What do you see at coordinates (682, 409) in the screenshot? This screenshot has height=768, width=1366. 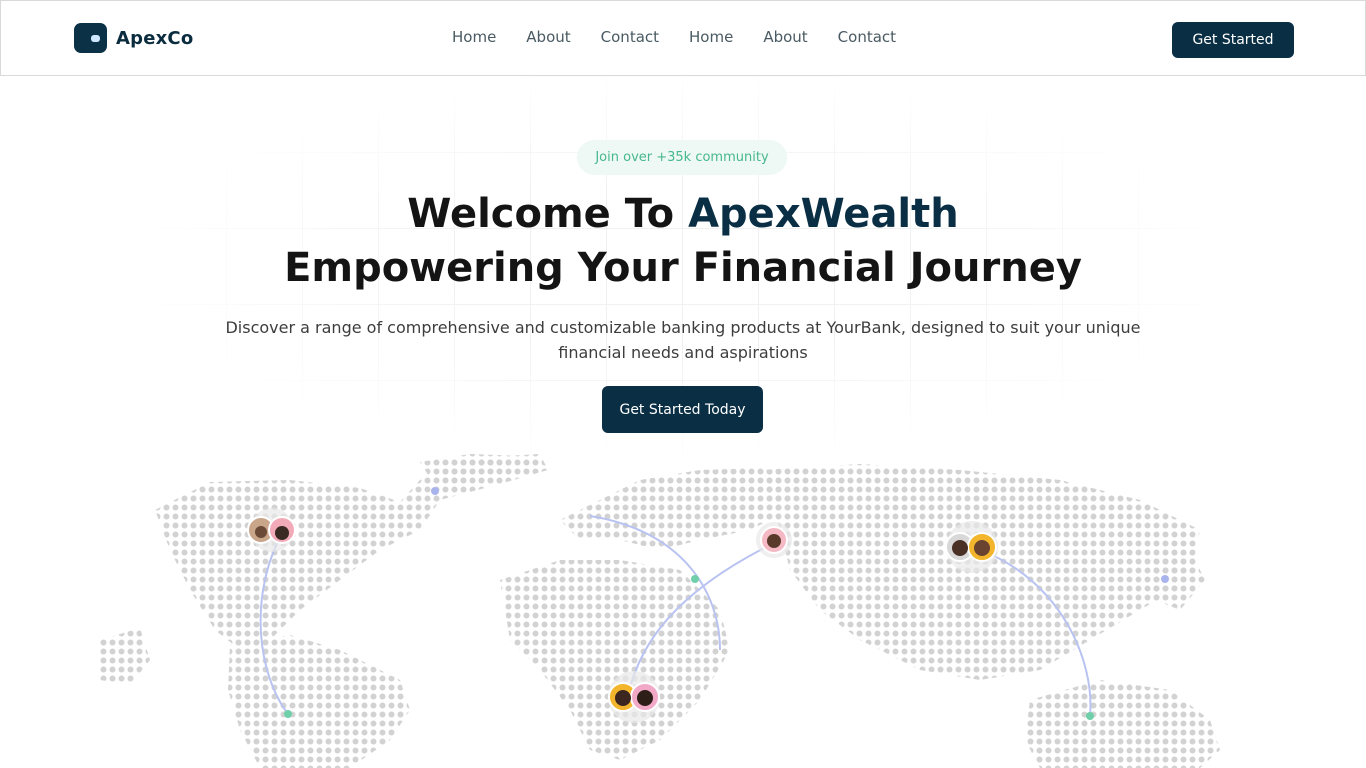 I see `get-started-today-button: Get Started Today` at bounding box center [682, 409].